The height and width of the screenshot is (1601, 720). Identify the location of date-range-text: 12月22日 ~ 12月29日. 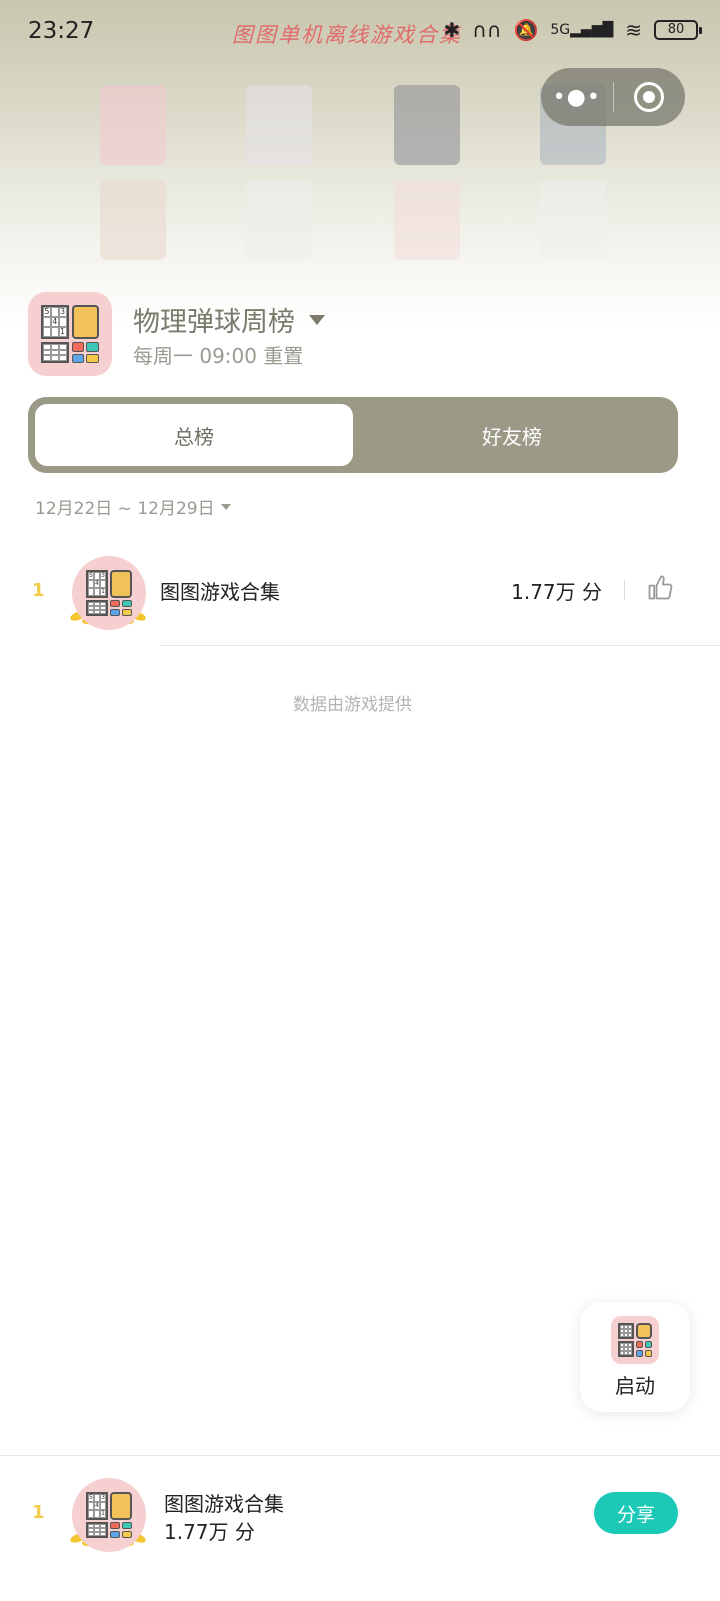
(125, 509).